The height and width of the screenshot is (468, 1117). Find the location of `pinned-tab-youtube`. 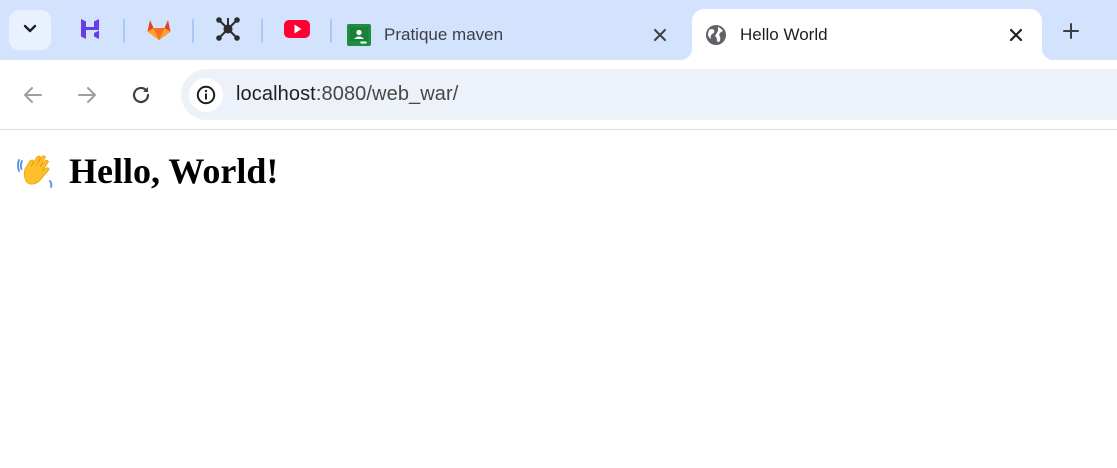

pinned-tab-youtube is located at coordinates (297, 31).